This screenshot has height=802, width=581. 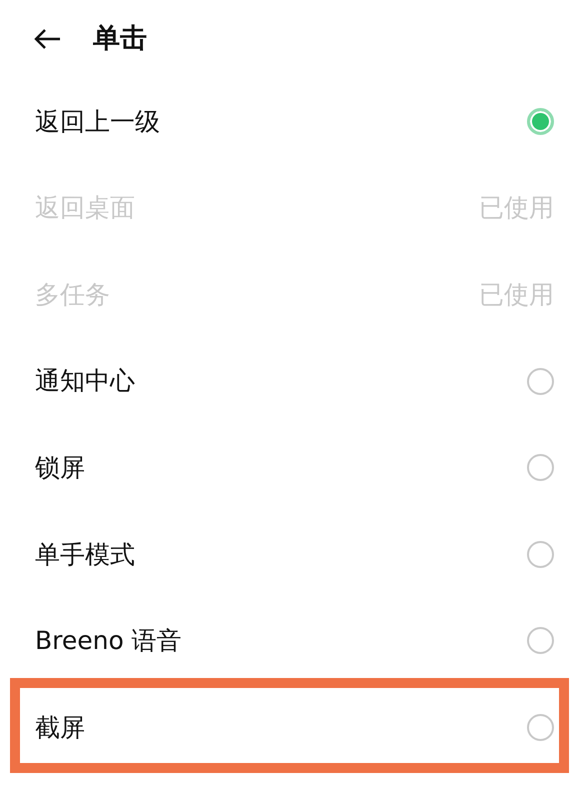 What do you see at coordinates (120, 39) in the screenshot?
I see `page-title: 单击` at bounding box center [120, 39].